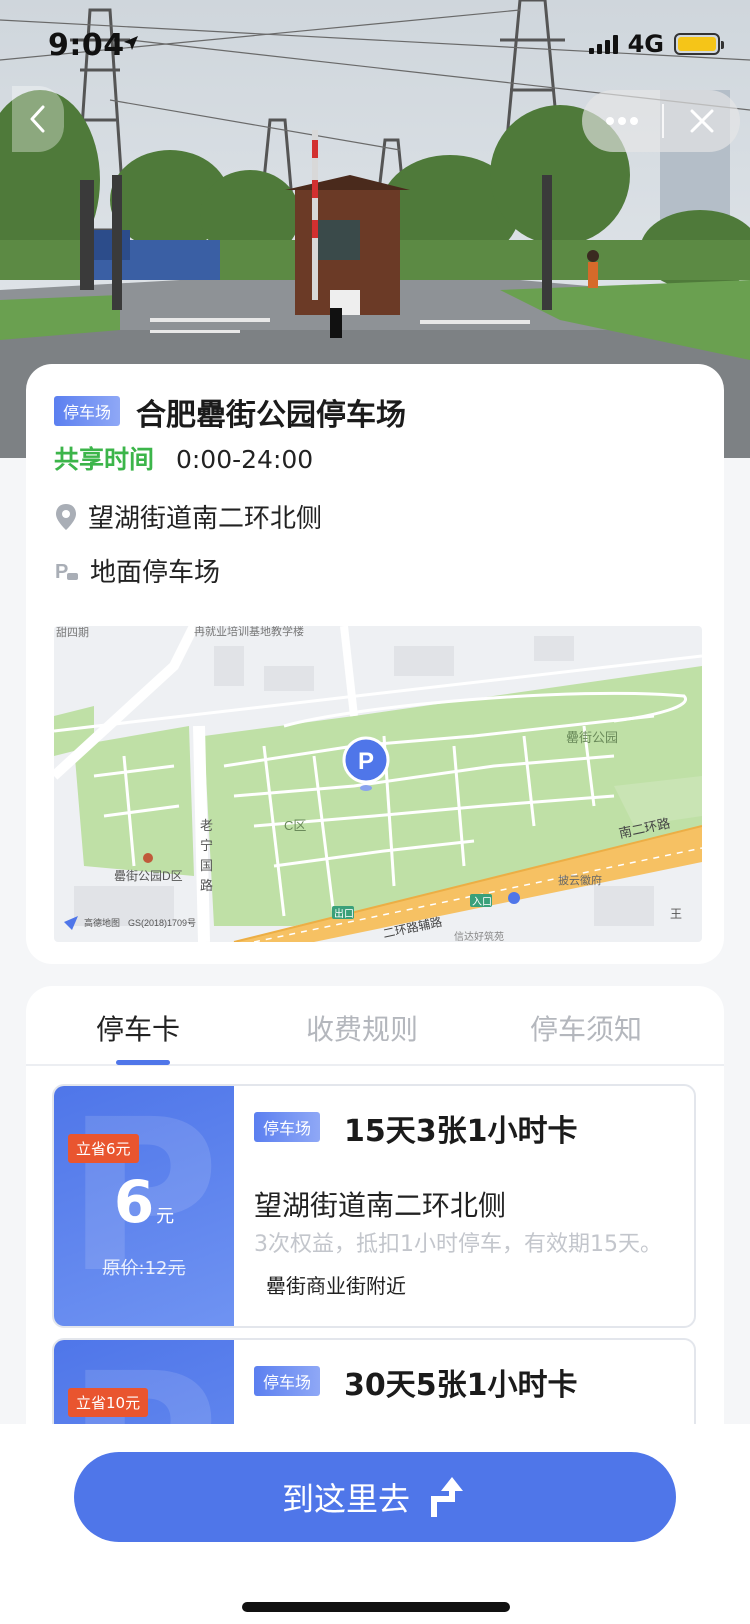 The width and height of the screenshot is (750, 1624). I want to click on ticket-description: 3次权益，抵扣1小时停车，有效期15天。, so click(458, 1244).